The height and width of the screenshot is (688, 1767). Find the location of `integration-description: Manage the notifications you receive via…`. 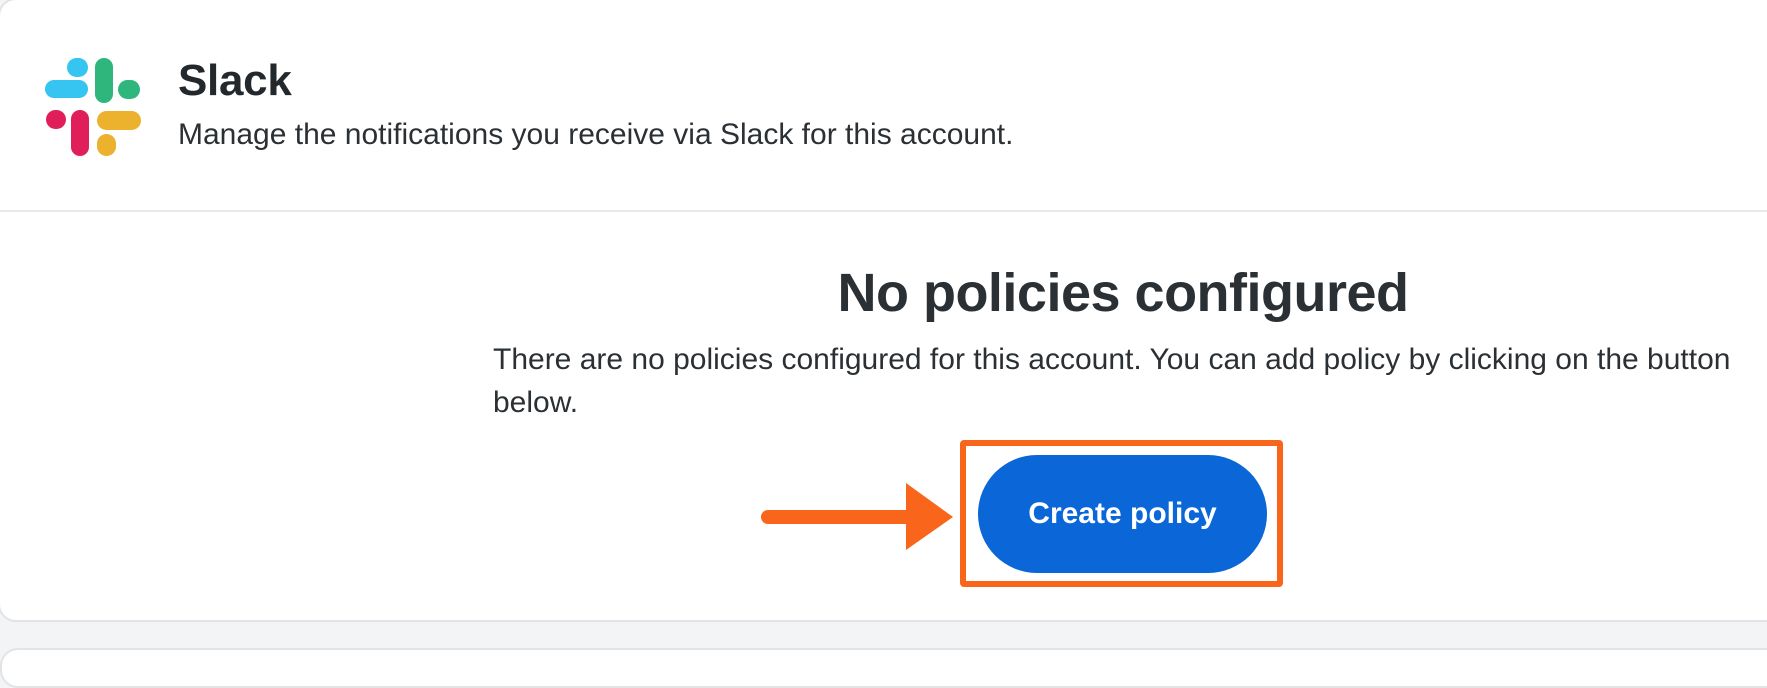

integration-description: Manage the notifications you receive via… is located at coordinates (596, 134).